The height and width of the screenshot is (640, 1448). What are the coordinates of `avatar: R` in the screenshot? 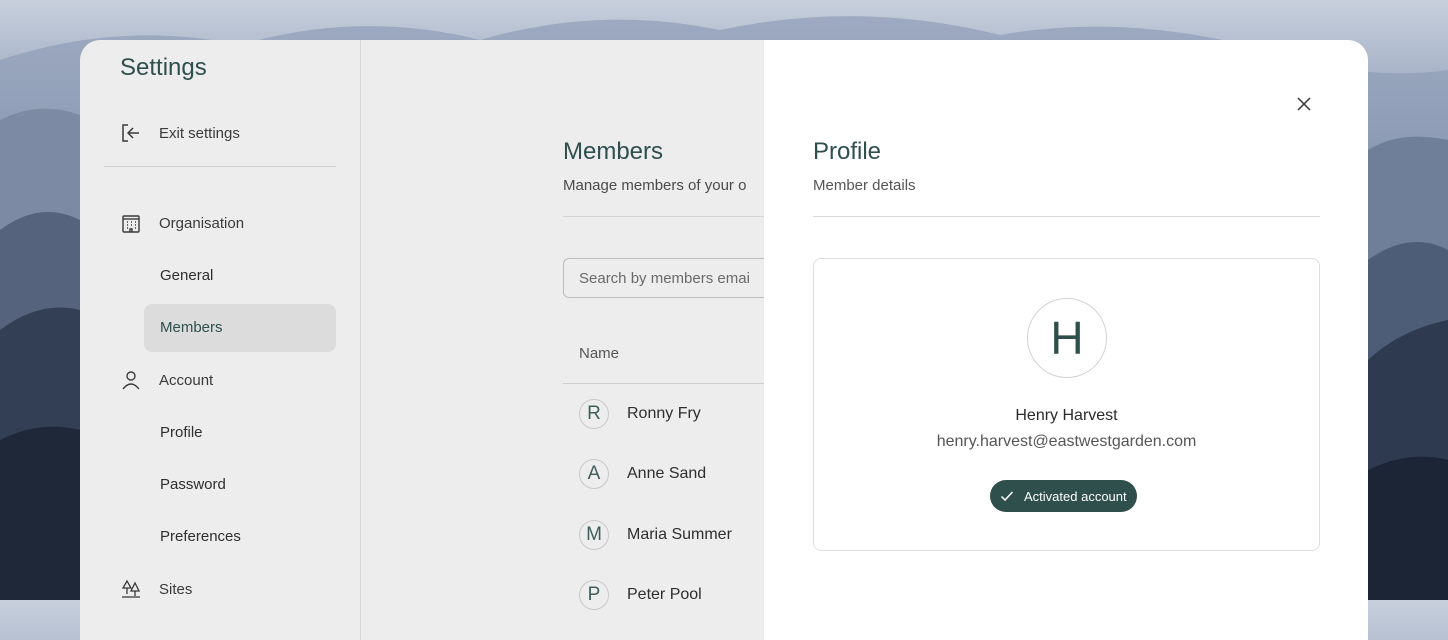 It's located at (594, 414).